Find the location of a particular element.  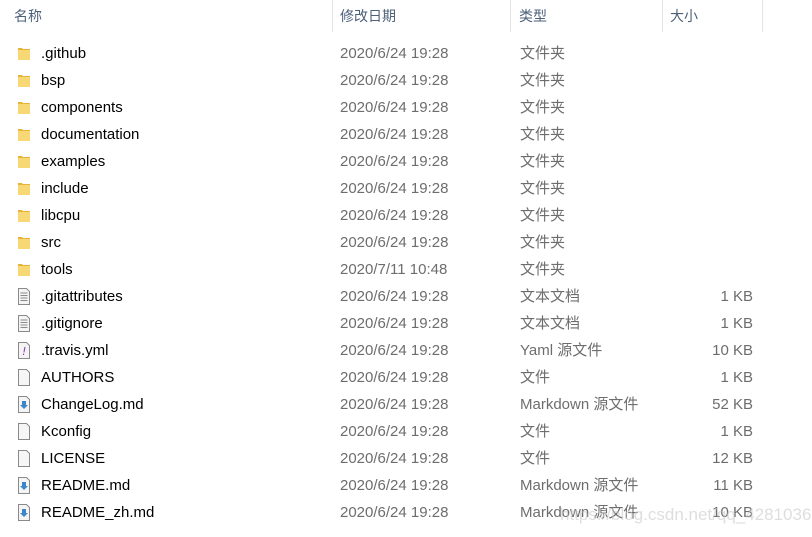

file-row: ! .travis.yml 2020/6/24 19:28 Yaml 源文件 10 KB is located at coordinates (406, 350).